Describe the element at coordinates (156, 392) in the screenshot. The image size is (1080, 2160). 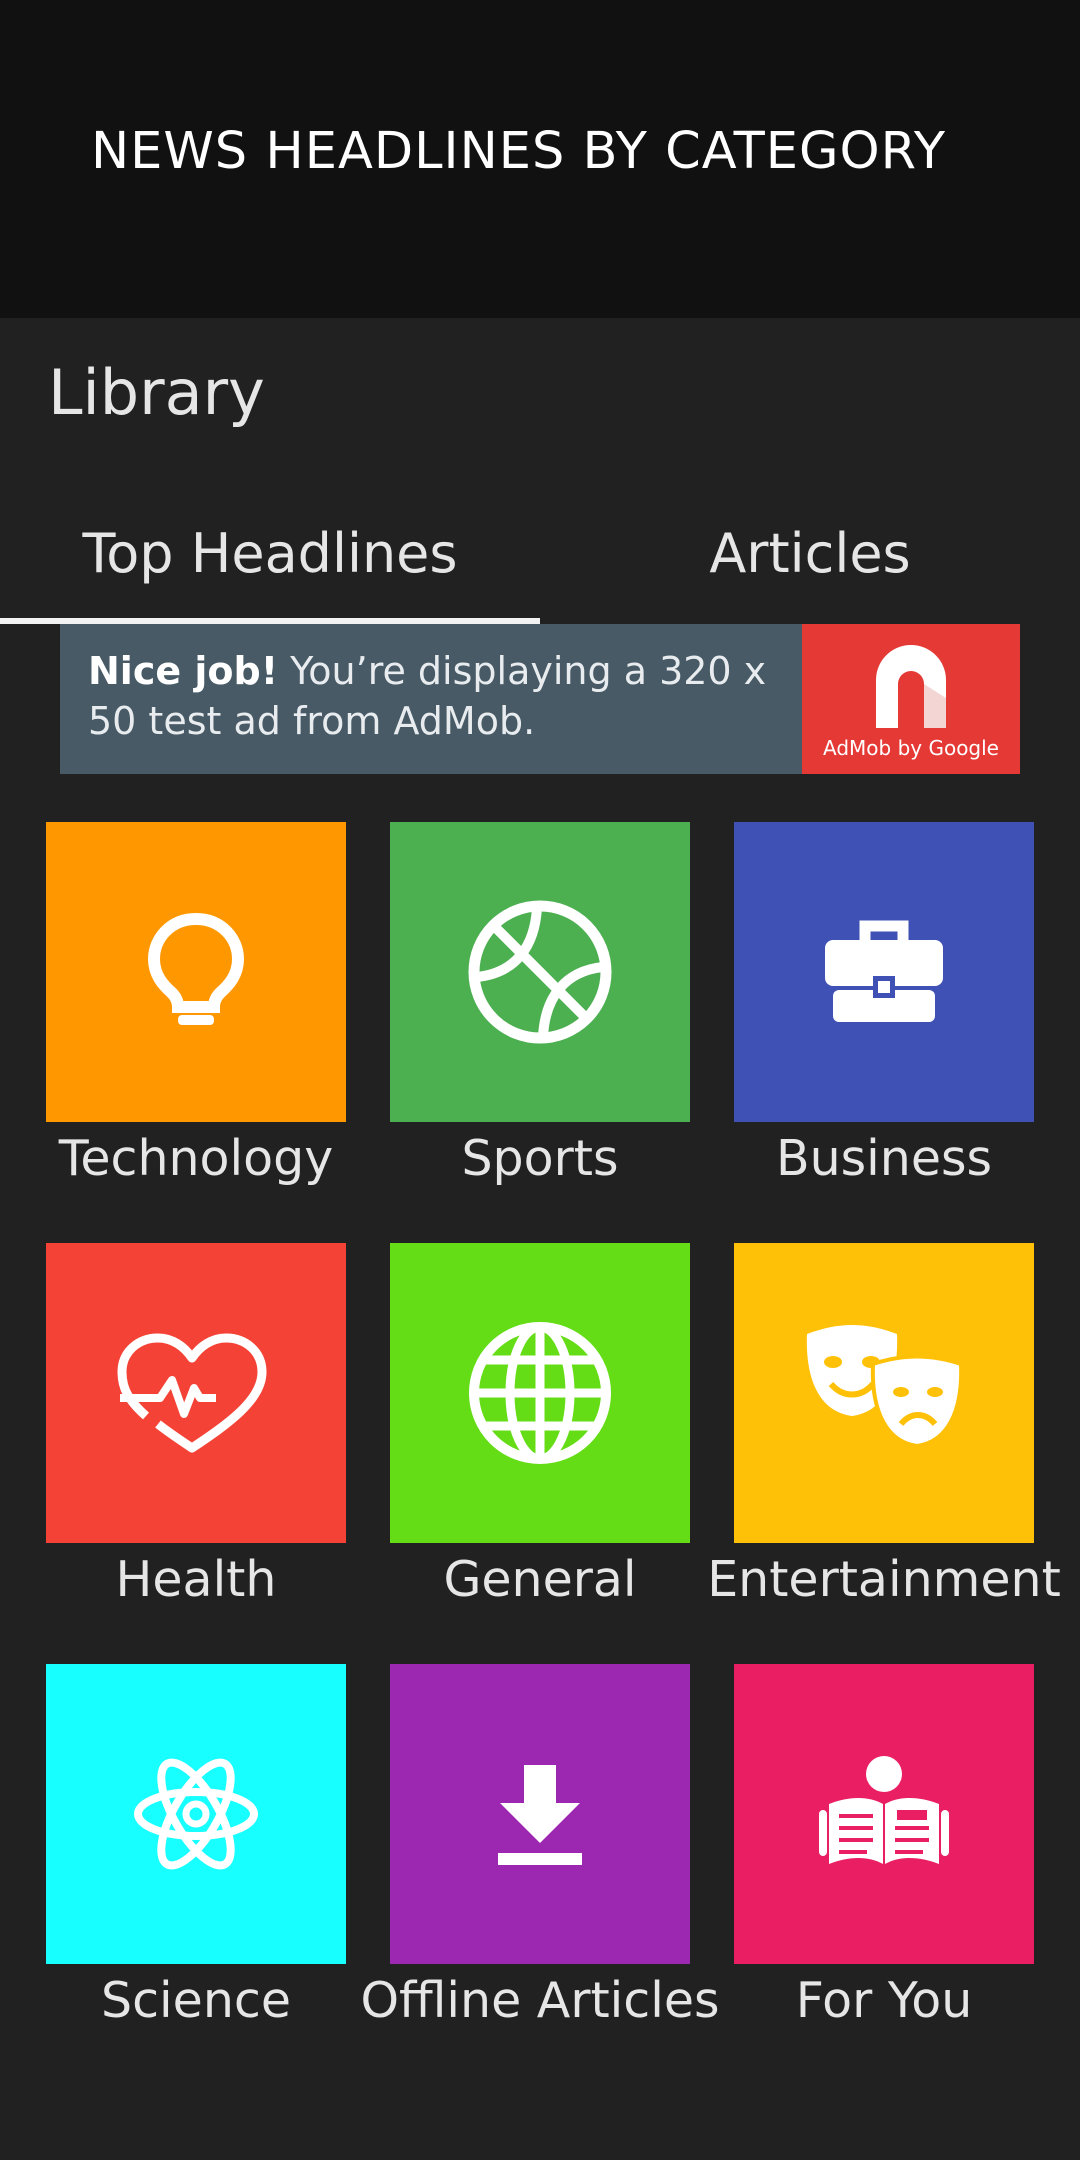
I see `library-title: Library` at that location.